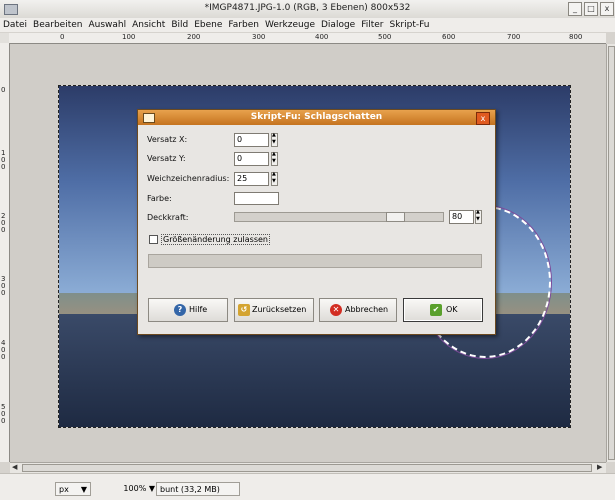  I want to click on help-button-label: Hilfe, so click(198, 309).